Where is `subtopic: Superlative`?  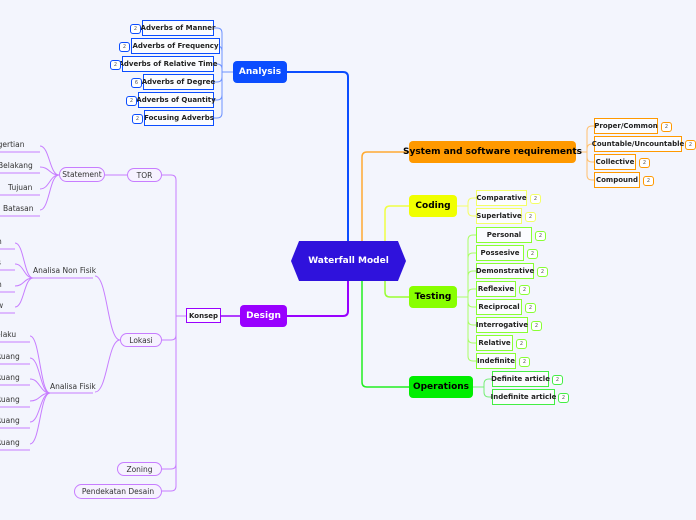 subtopic: Superlative is located at coordinates (499, 216).